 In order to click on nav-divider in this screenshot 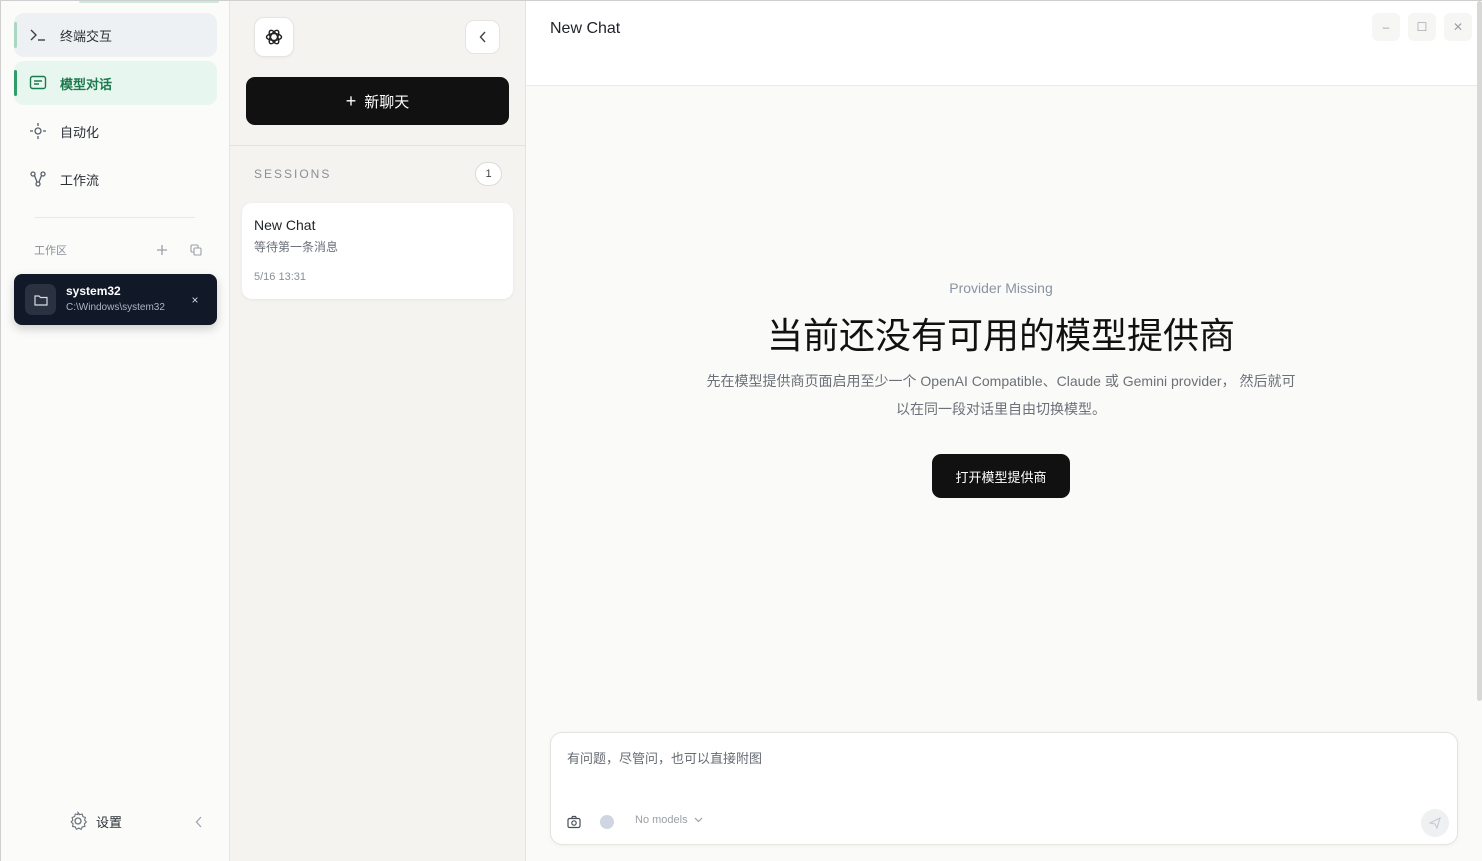, I will do `click(115, 217)`.